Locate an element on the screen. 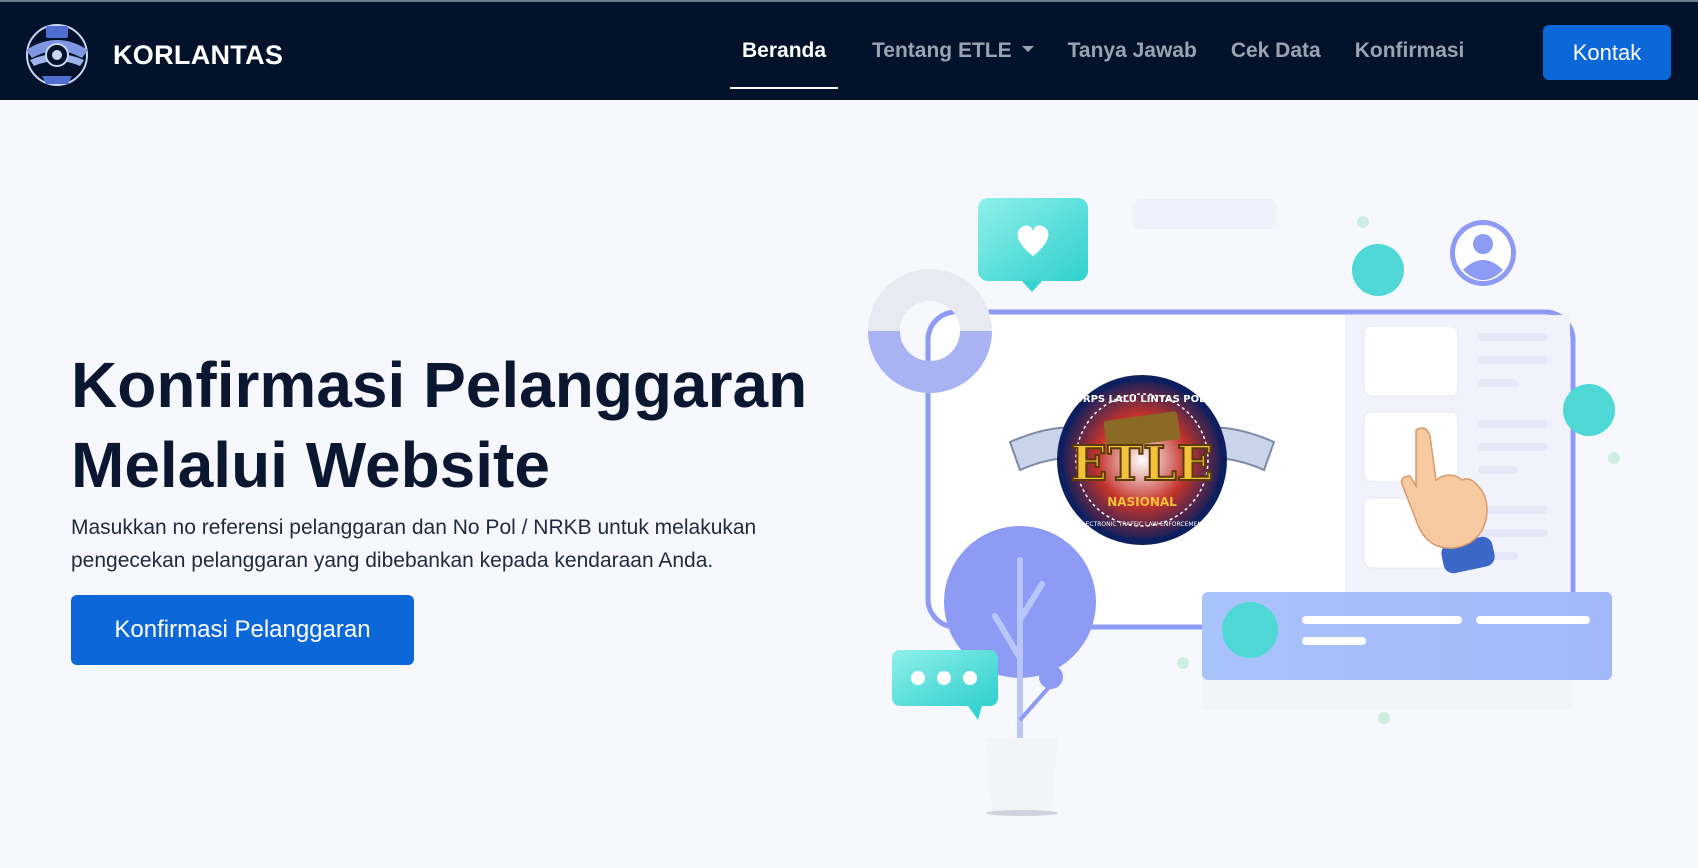 The image size is (1698, 868). nav-link-cek-data: Cek Data is located at coordinates (1276, 51).